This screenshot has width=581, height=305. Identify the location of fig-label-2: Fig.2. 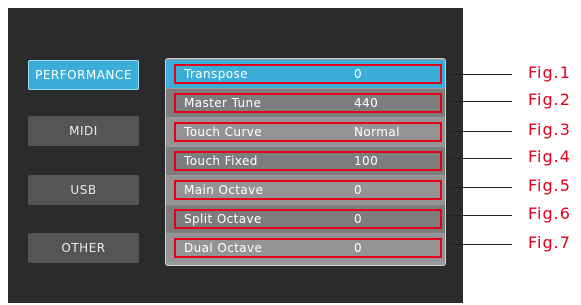
(549, 99).